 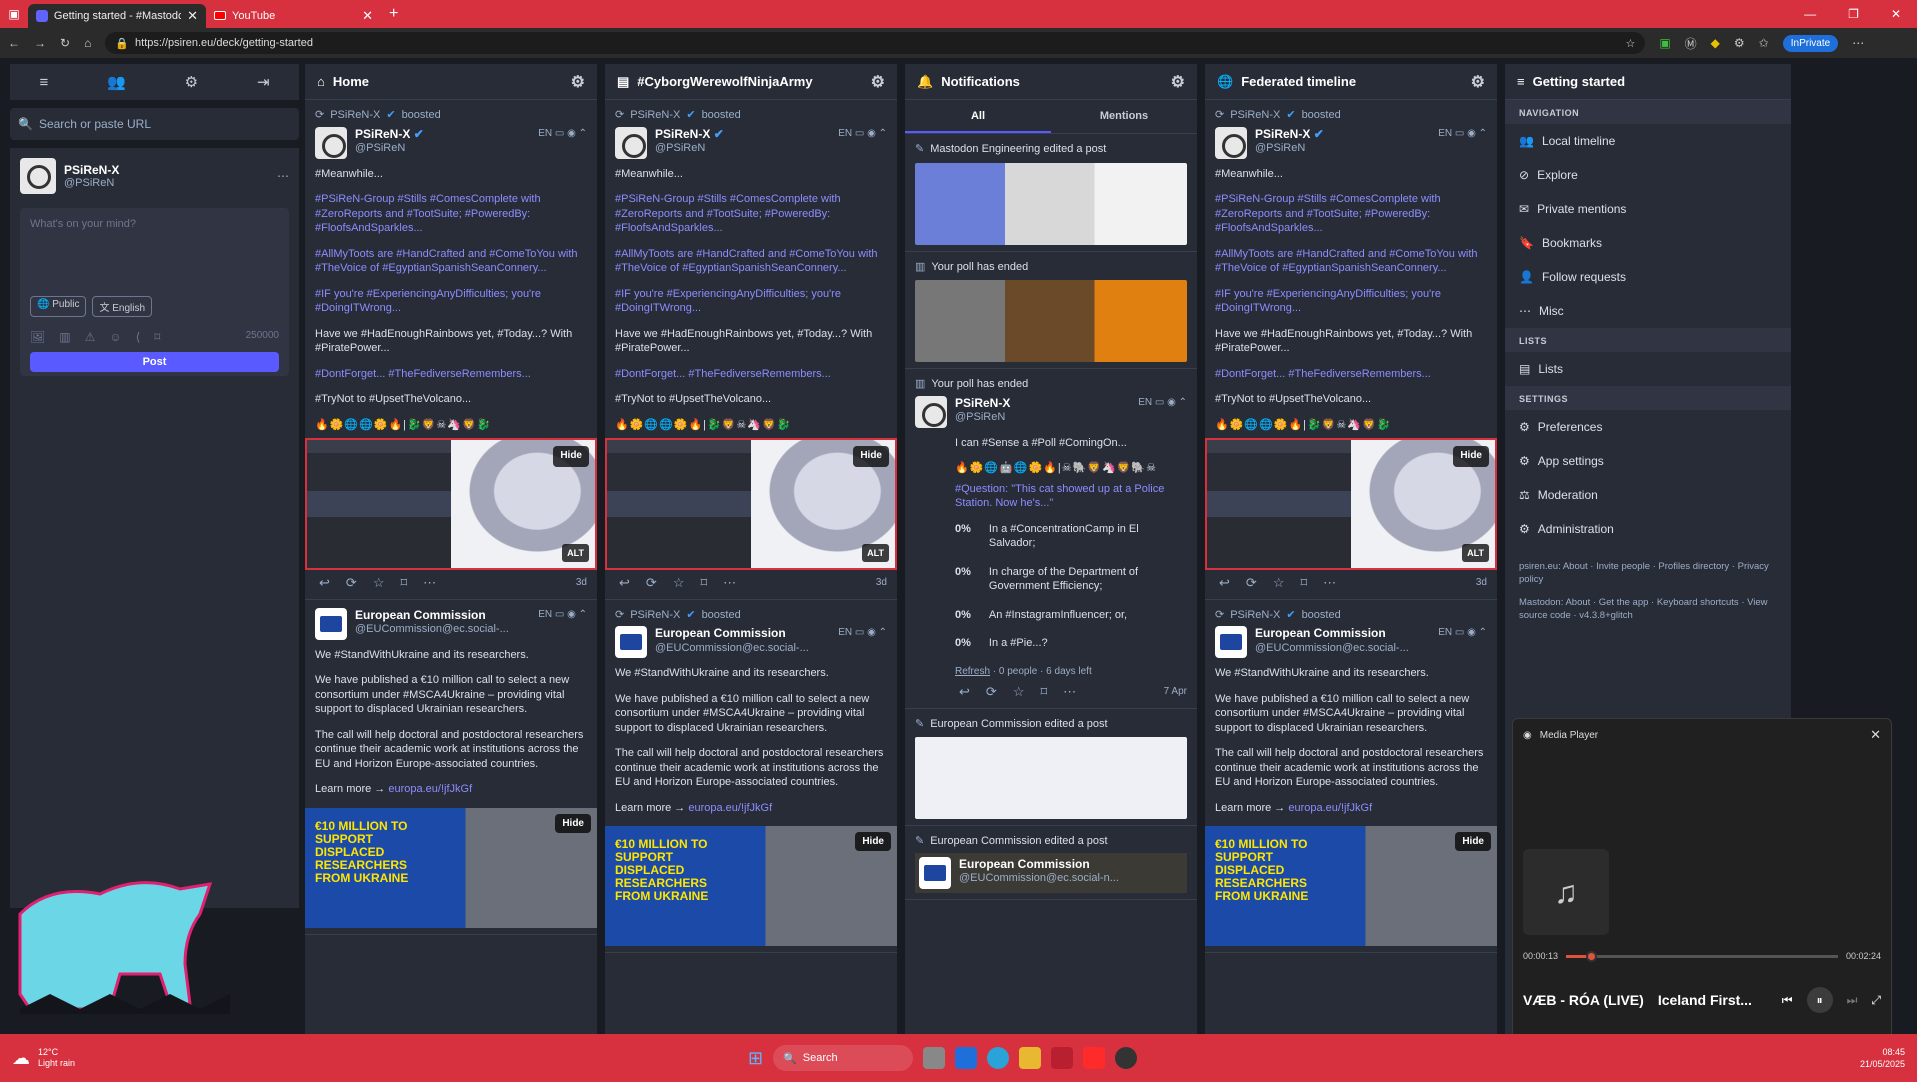 I want to click on tab-all: All, so click(x=978, y=116).